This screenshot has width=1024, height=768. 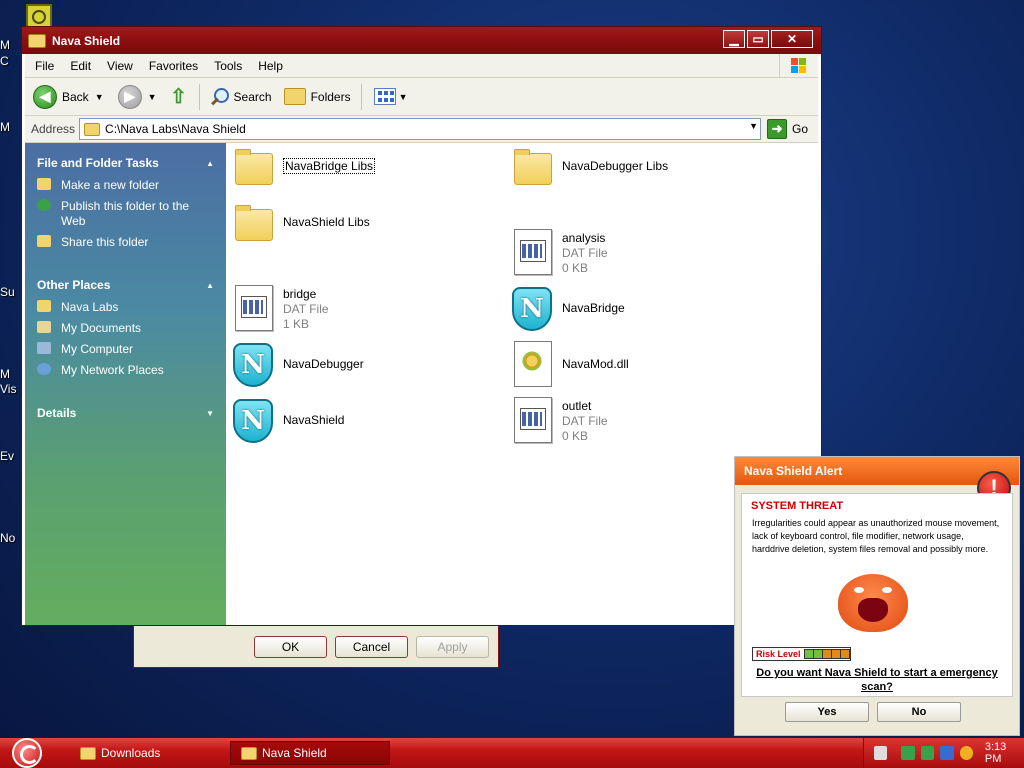 What do you see at coordinates (734, 39) in the screenshot?
I see `minimize-button: ▁` at bounding box center [734, 39].